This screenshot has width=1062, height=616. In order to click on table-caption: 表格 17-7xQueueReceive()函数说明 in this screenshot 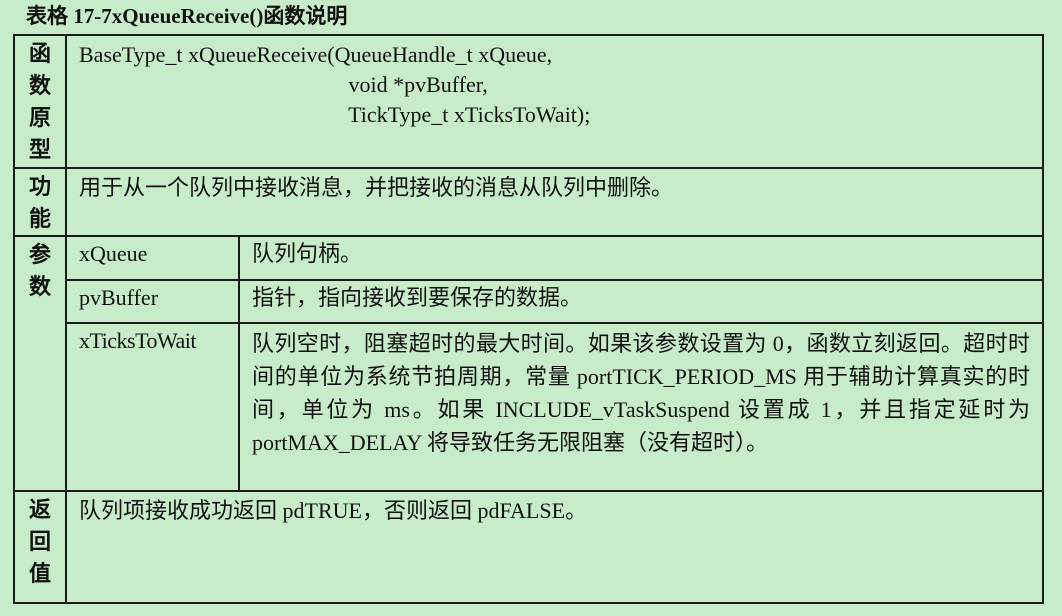, I will do `click(187, 16)`.